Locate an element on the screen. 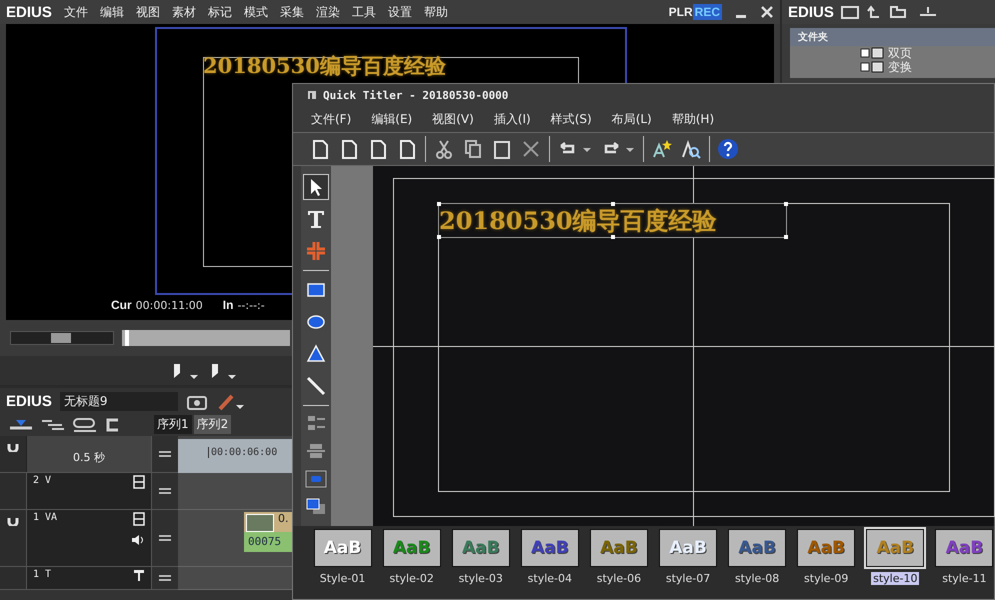 Image resolution: width=995 pixels, height=600 pixels. style-preset-label: style-09 is located at coordinates (826, 578).